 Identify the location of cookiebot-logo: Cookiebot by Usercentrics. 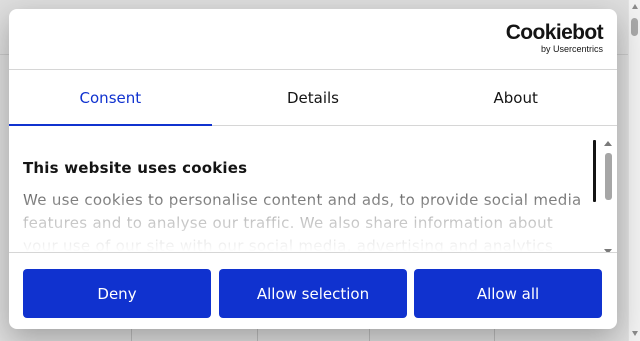
(554, 38).